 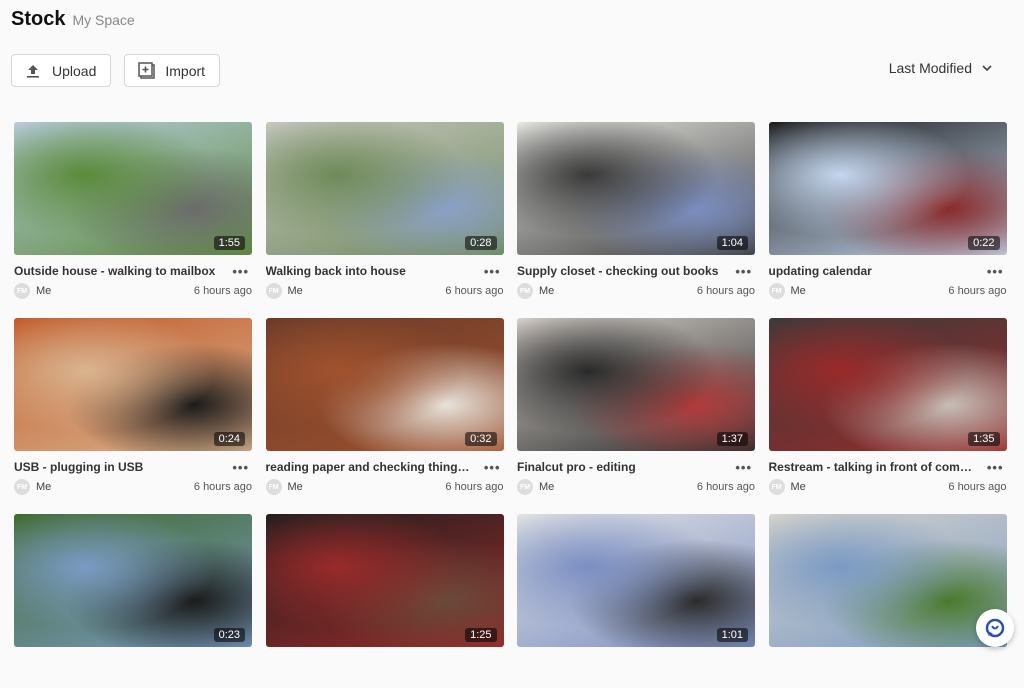 I want to click on duration-badge: 0:22, so click(x=983, y=243).